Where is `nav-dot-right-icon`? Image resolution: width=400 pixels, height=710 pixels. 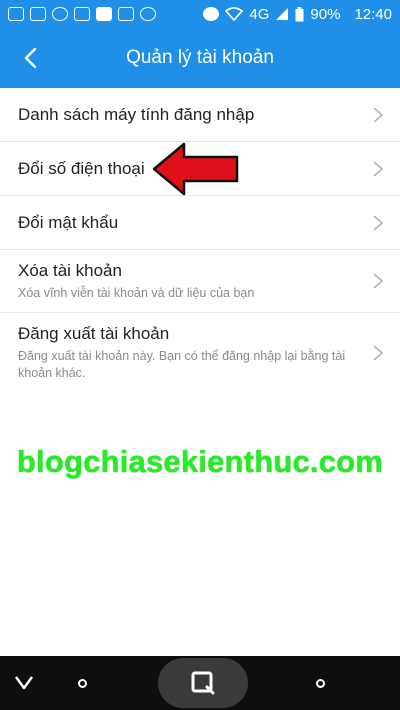
nav-dot-right-icon is located at coordinates (320, 683).